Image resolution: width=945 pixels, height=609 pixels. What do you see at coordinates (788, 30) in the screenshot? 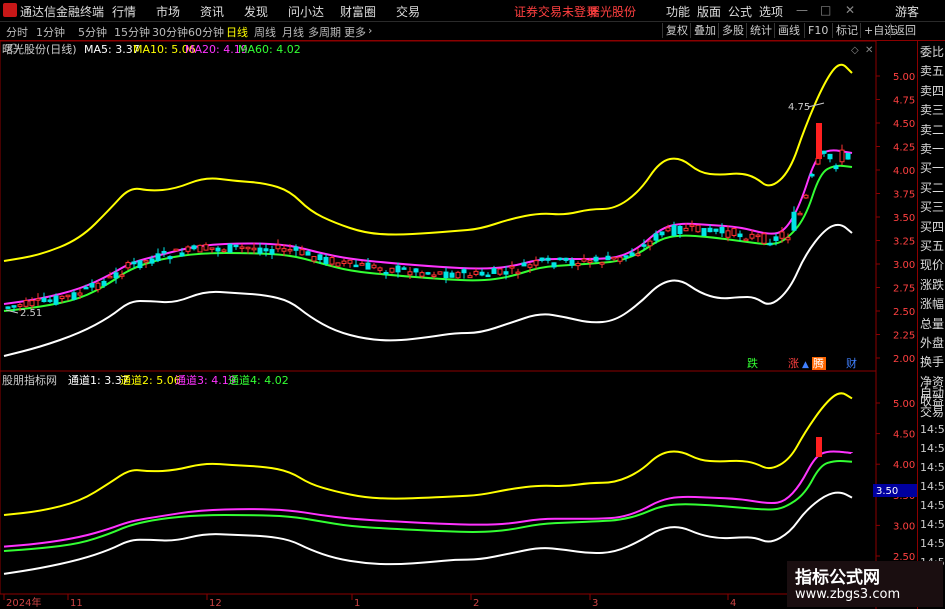
I see `btn-draw: 画线` at bounding box center [788, 30].